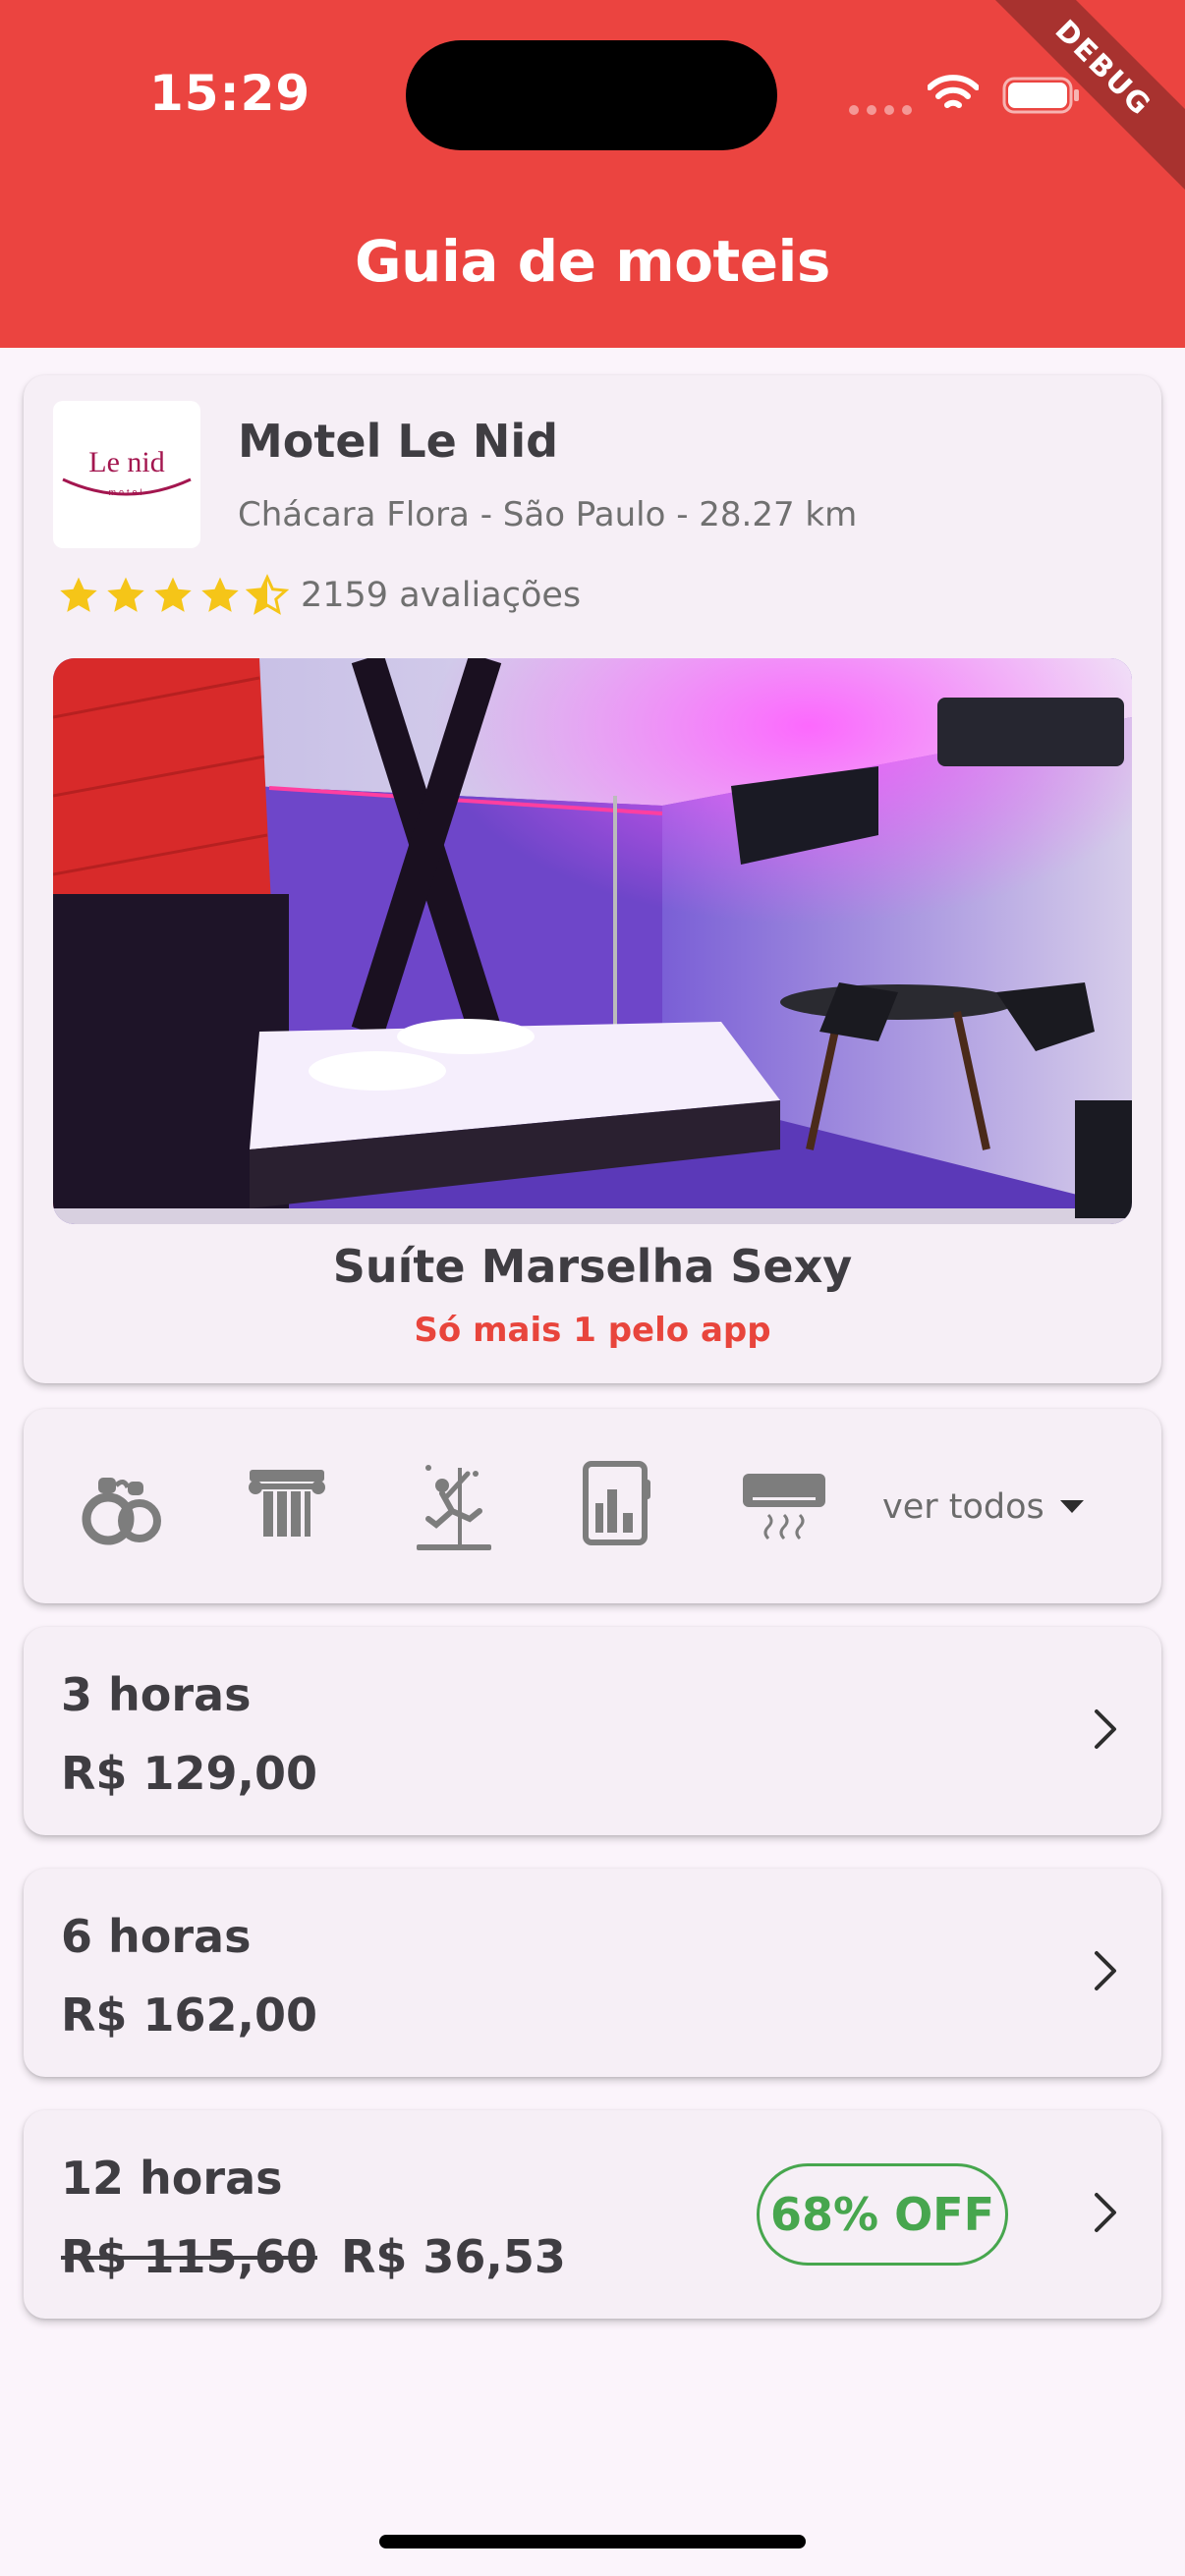 This screenshot has height=2576, width=1185. Describe the element at coordinates (453, 2256) in the screenshot. I see `discounted-price: R$ 36,53` at that location.